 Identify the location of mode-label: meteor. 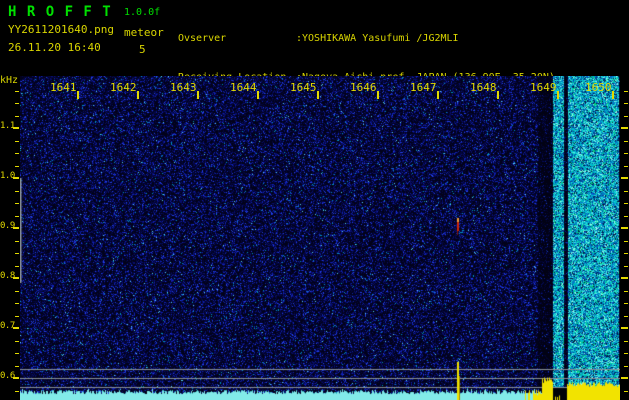
(144, 32).